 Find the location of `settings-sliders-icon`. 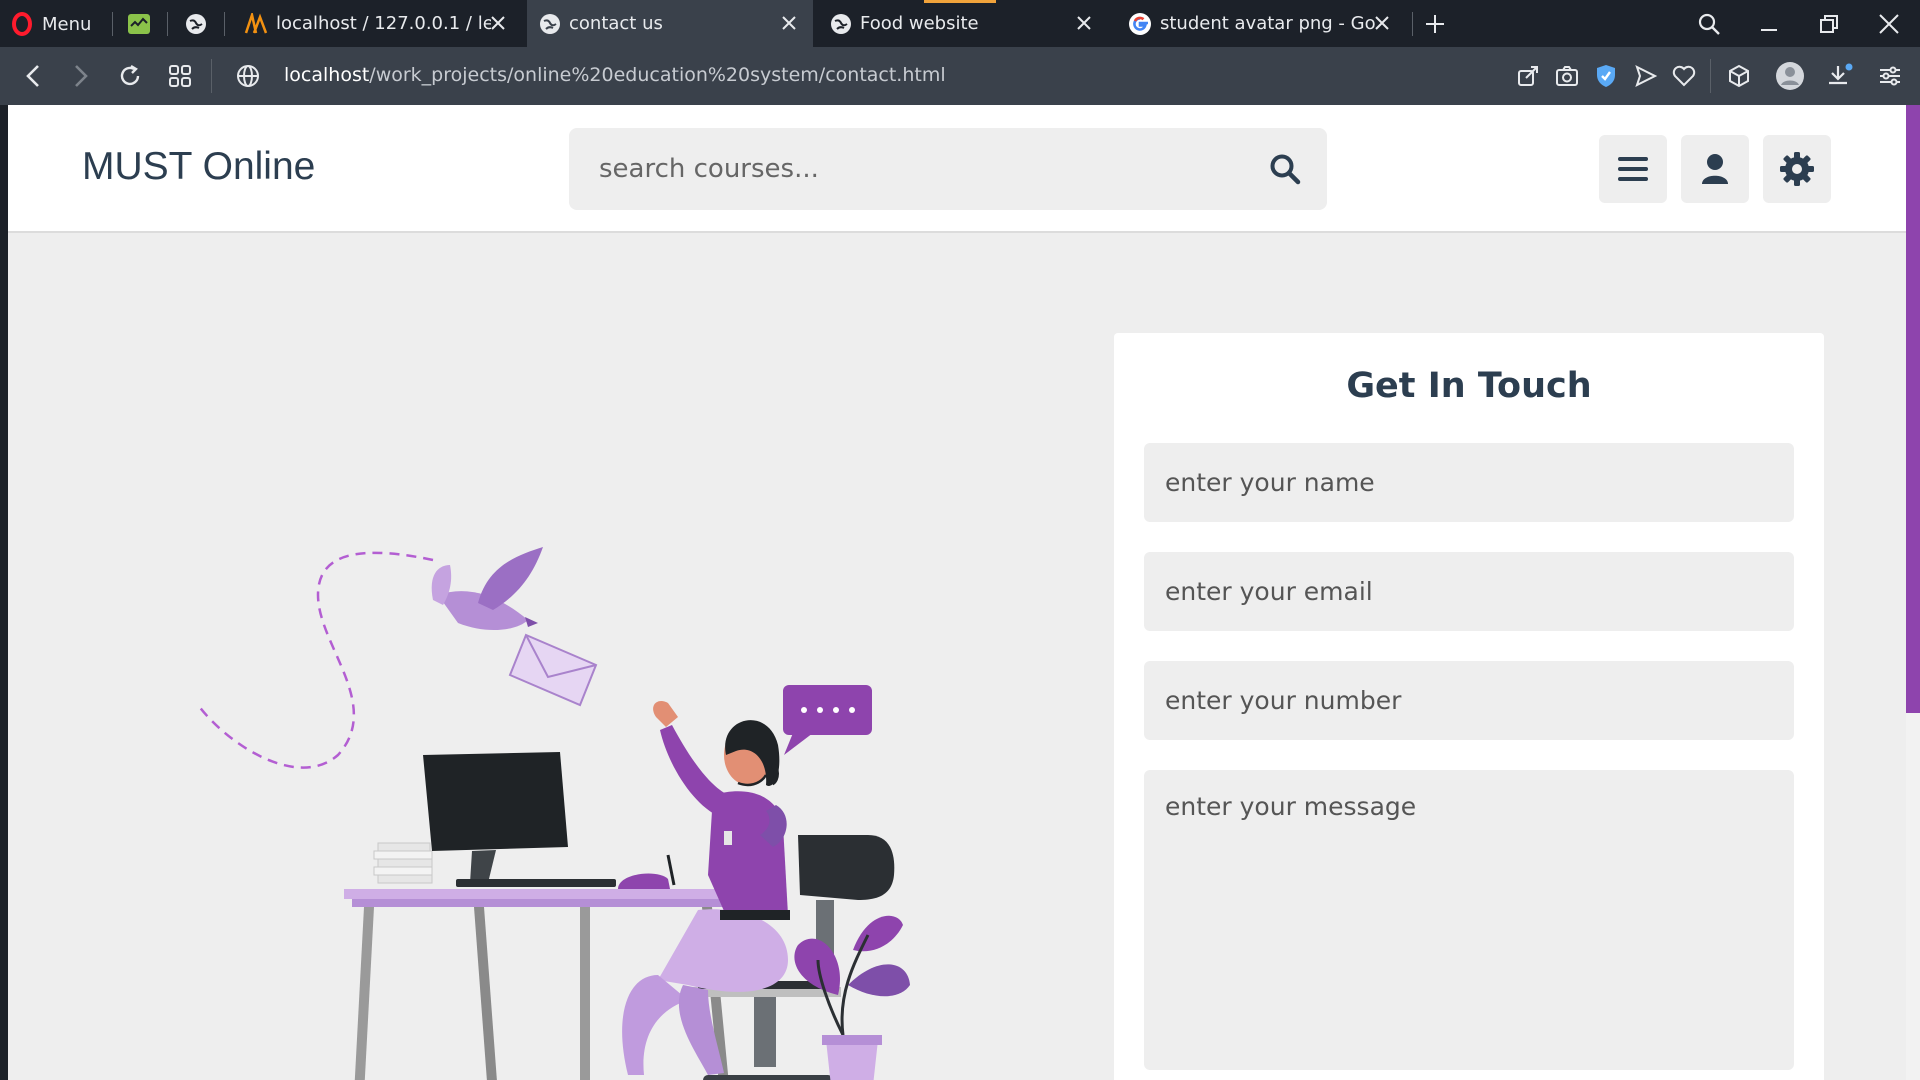

settings-sliders-icon is located at coordinates (1890, 76).